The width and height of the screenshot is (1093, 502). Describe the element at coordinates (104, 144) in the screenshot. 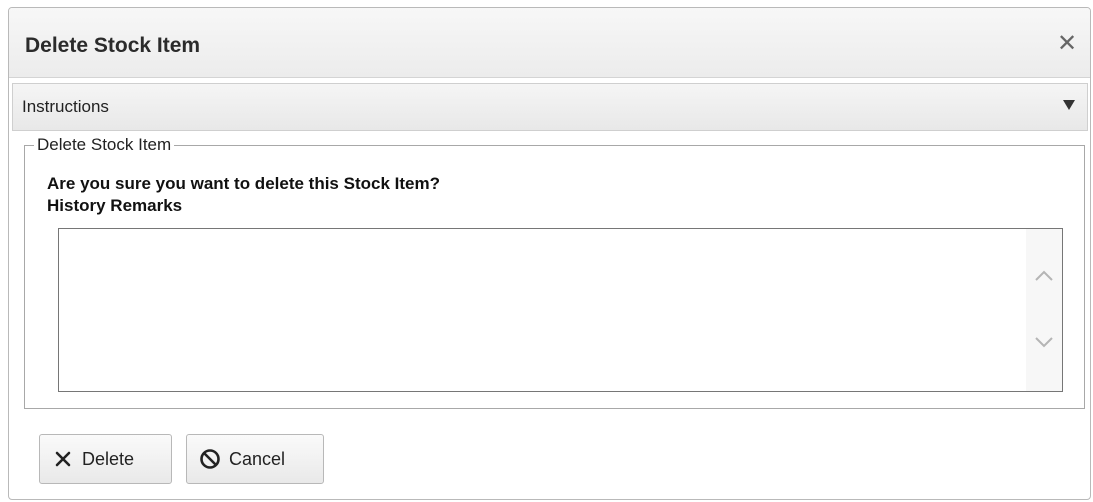

I see `fieldset-legend: Delete Stock Item` at that location.